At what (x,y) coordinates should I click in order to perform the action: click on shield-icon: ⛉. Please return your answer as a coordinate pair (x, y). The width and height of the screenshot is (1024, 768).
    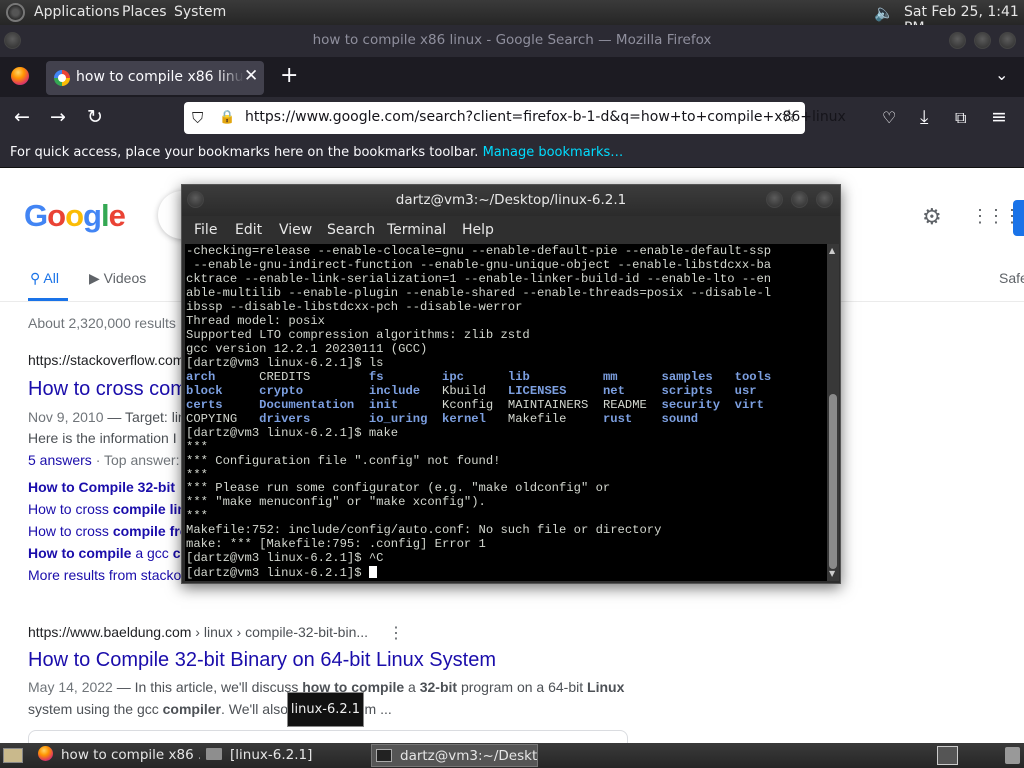
    Looking at the image, I should click on (197, 118).